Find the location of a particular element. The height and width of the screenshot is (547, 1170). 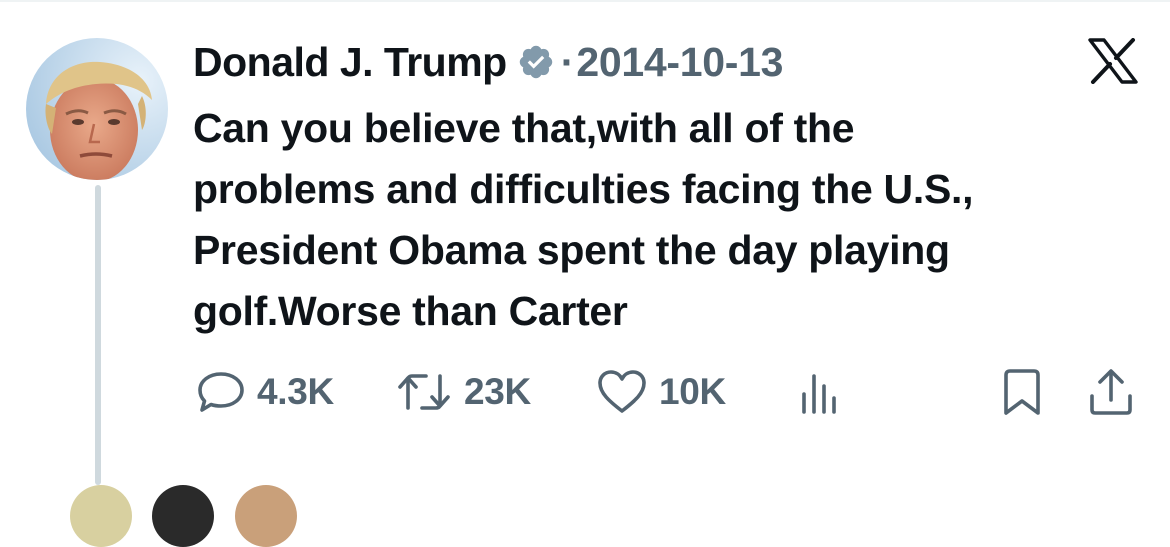

reply-button: 4.3K is located at coordinates (264, 392).